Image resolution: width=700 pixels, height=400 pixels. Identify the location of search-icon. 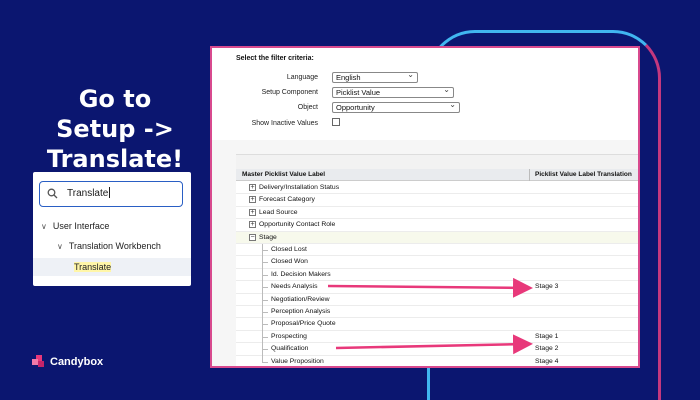
(52, 193).